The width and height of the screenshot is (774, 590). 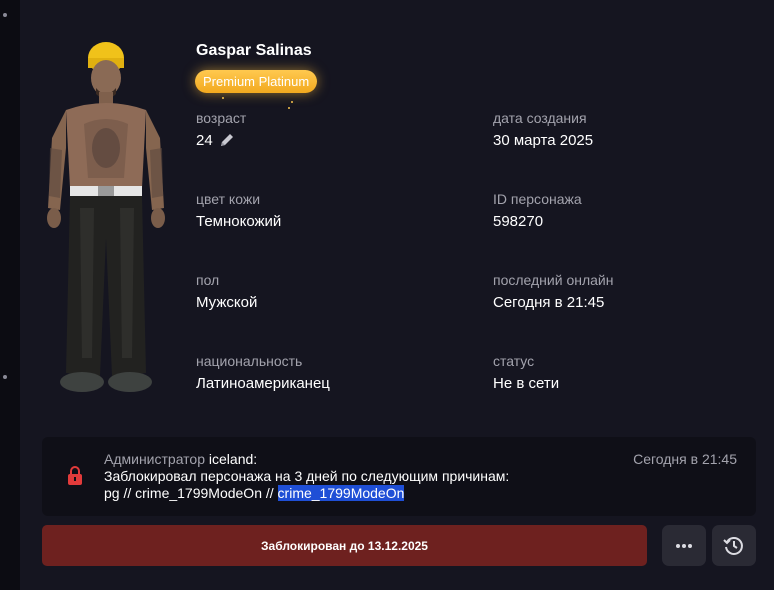 I want to click on last-online-label: последний онлайн, so click(x=553, y=280).